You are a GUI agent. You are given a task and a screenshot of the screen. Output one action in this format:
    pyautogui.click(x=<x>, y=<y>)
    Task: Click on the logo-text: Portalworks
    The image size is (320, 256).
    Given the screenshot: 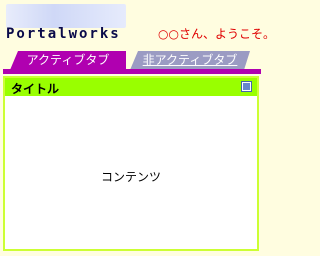 What is the action you would take?
    pyautogui.click(x=63, y=34)
    